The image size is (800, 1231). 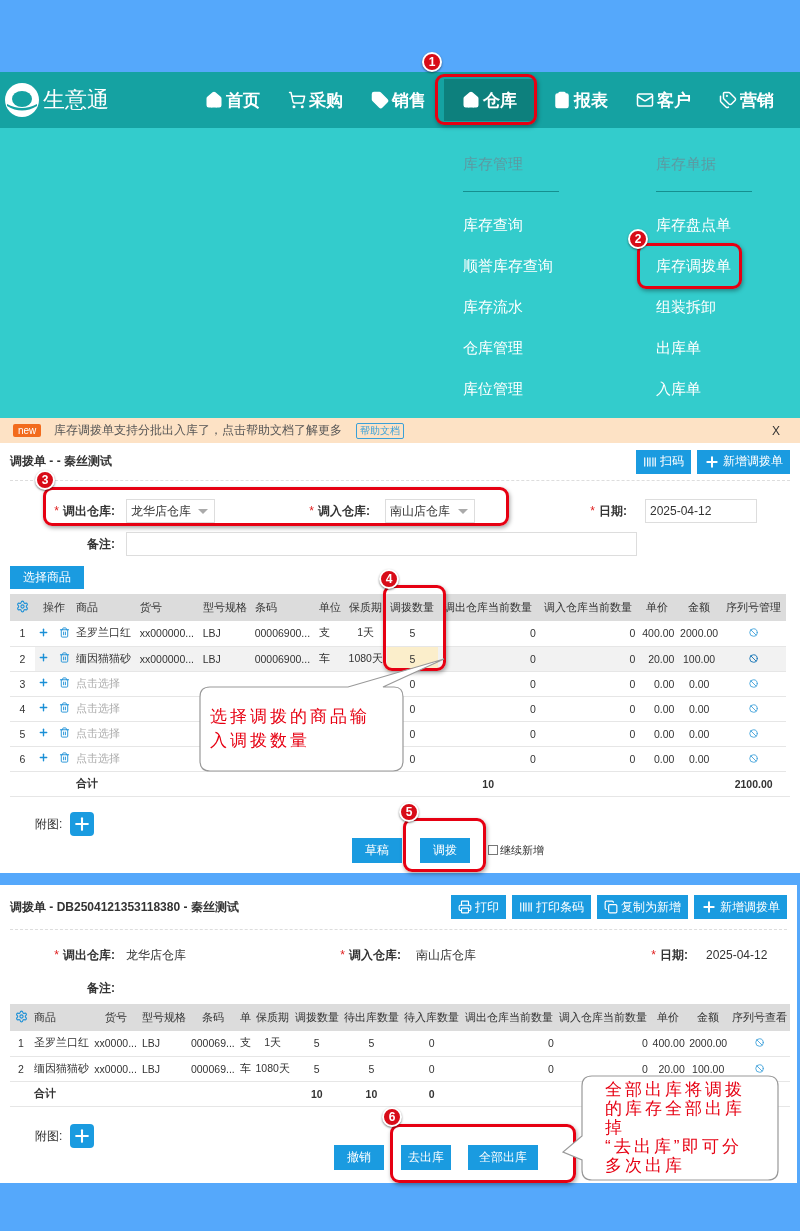 I want to click on note-field, so click(x=381, y=544).